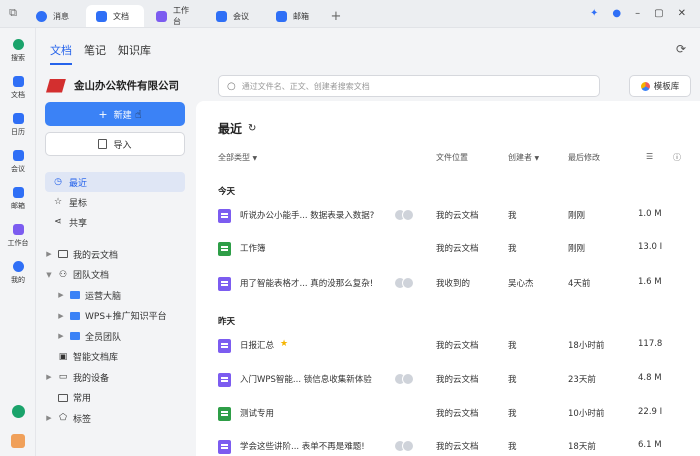 This screenshot has height=456, width=700. Describe the element at coordinates (95, 53) in the screenshot. I see `tab-notes: 笔记` at that location.